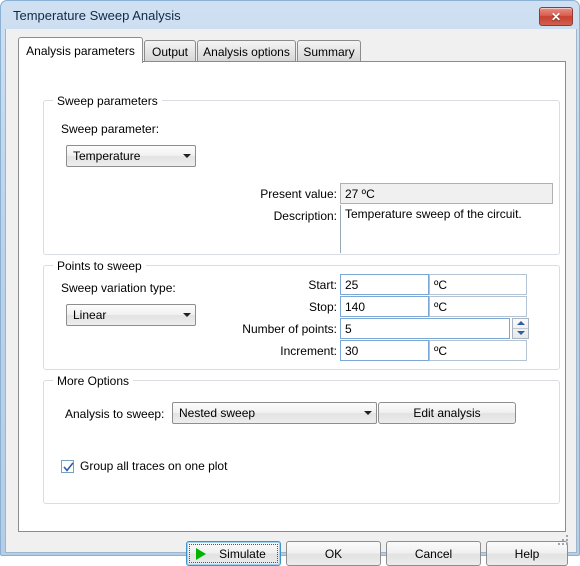 The image size is (580, 566). I want to click on group-title: Points to sweep, so click(99, 266).